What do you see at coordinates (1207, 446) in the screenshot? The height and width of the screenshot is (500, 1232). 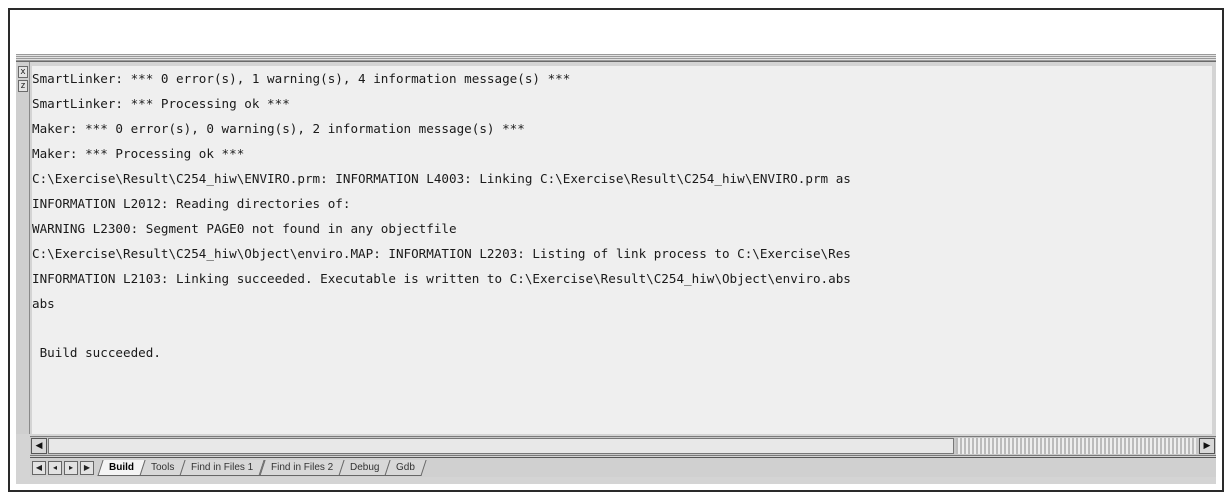 I see `arrow-right-icon: ▶` at bounding box center [1207, 446].